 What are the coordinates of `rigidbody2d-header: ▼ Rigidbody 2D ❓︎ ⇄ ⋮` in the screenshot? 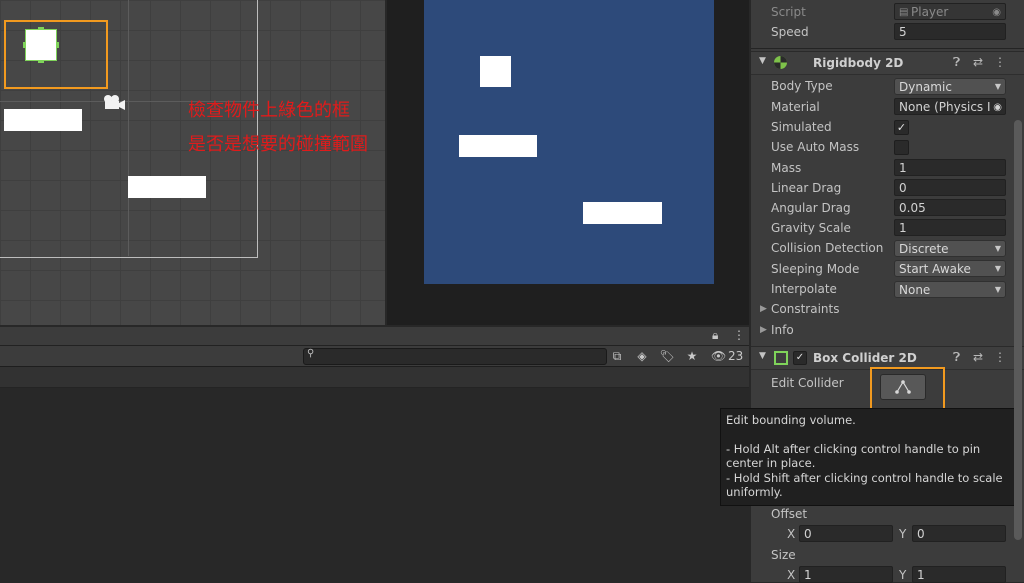 It's located at (887, 63).